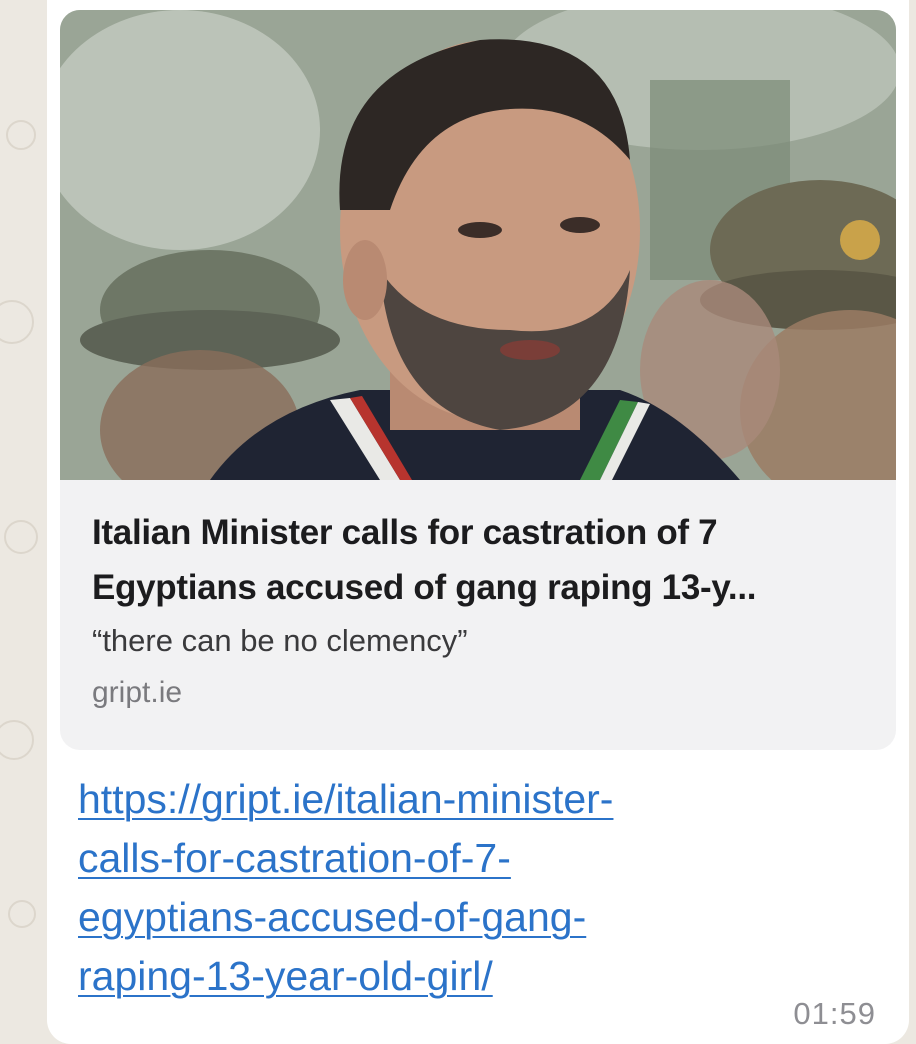 Image resolution: width=916 pixels, height=1044 pixels. I want to click on preview-description: “there can be no clemency”, so click(280, 640).